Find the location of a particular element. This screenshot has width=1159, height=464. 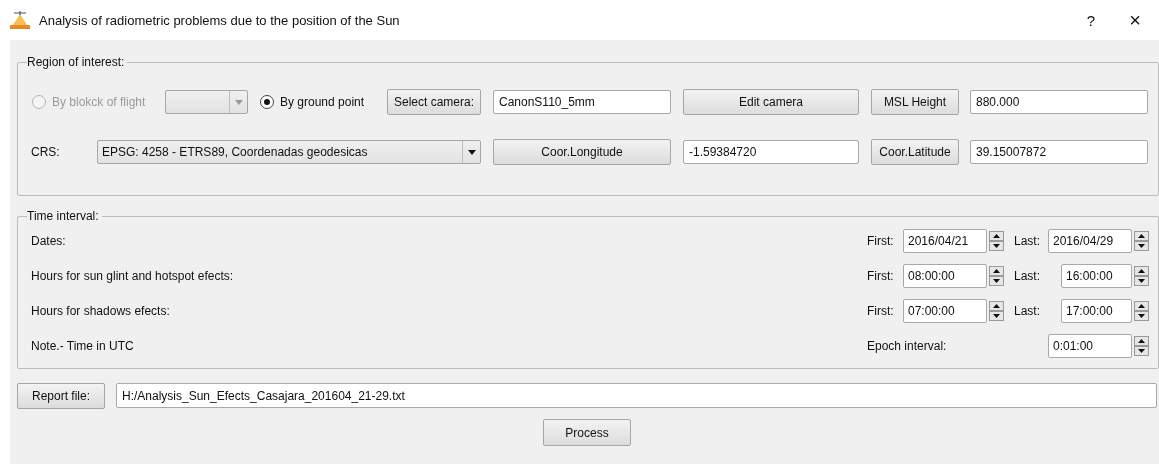

row-label: Dates: is located at coordinates (49, 241).